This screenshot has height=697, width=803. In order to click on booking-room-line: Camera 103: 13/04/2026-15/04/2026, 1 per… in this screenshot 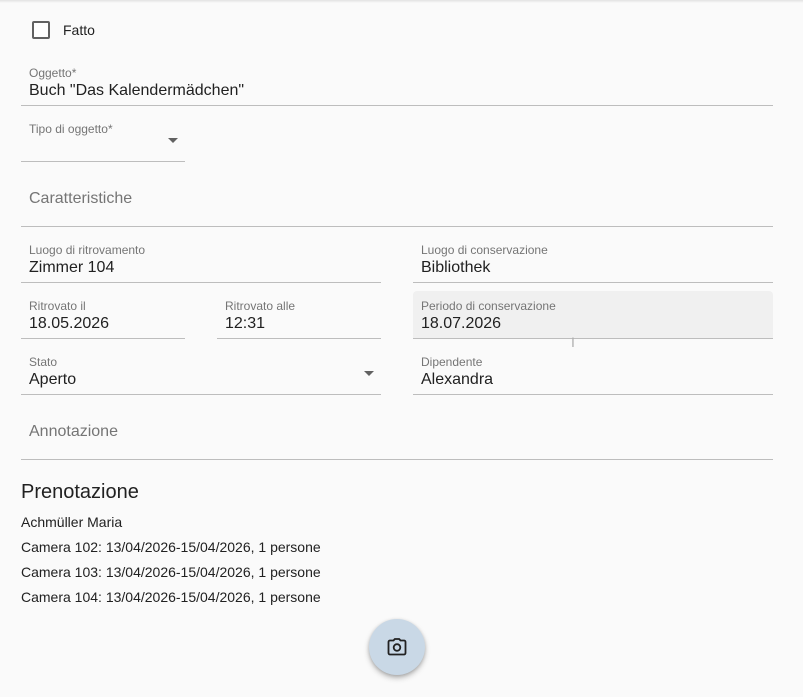, I will do `click(171, 572)`.